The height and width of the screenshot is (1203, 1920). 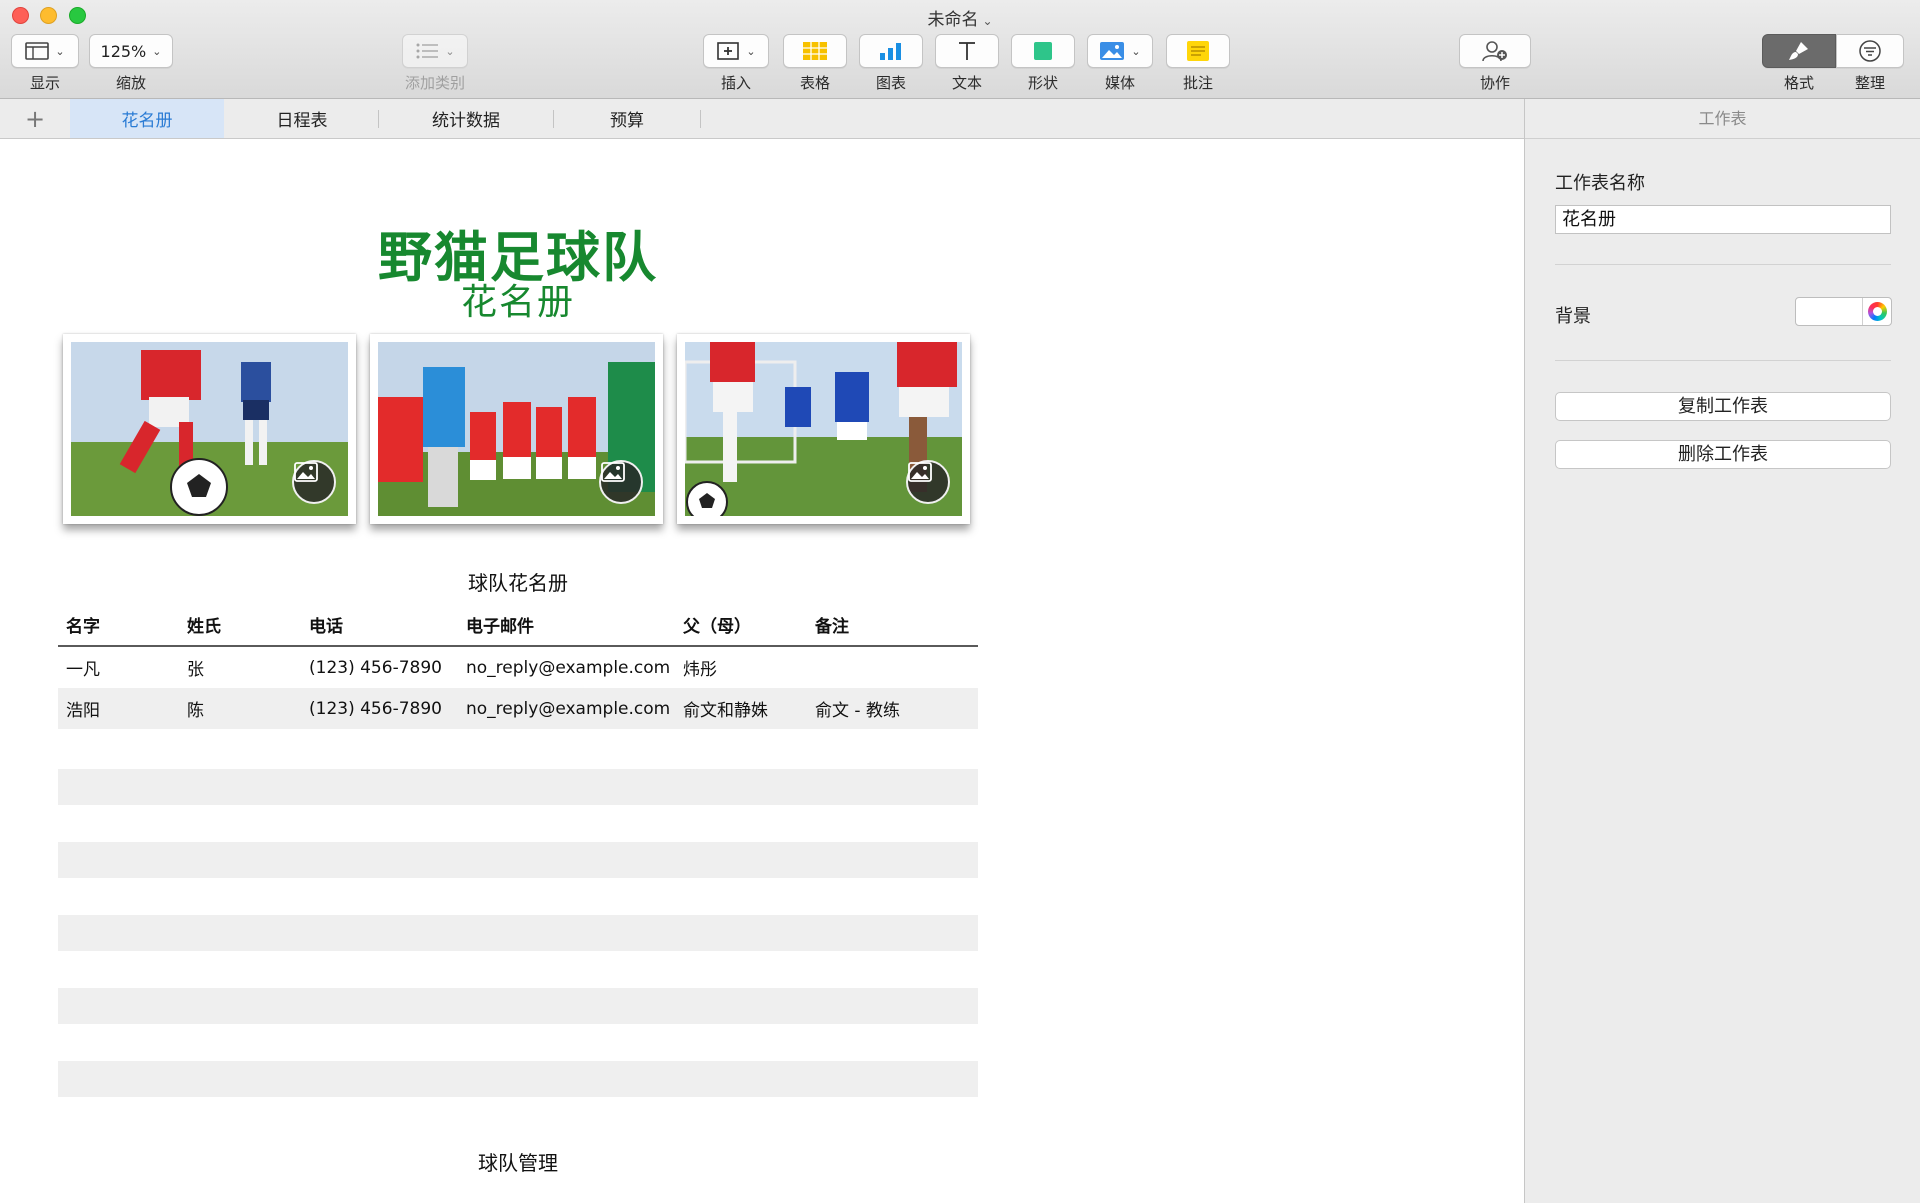 What do you see at coordinates (1877, 311) in the screenshot?
I see `color-wheel-icon` at bounding box center [1877, 311].